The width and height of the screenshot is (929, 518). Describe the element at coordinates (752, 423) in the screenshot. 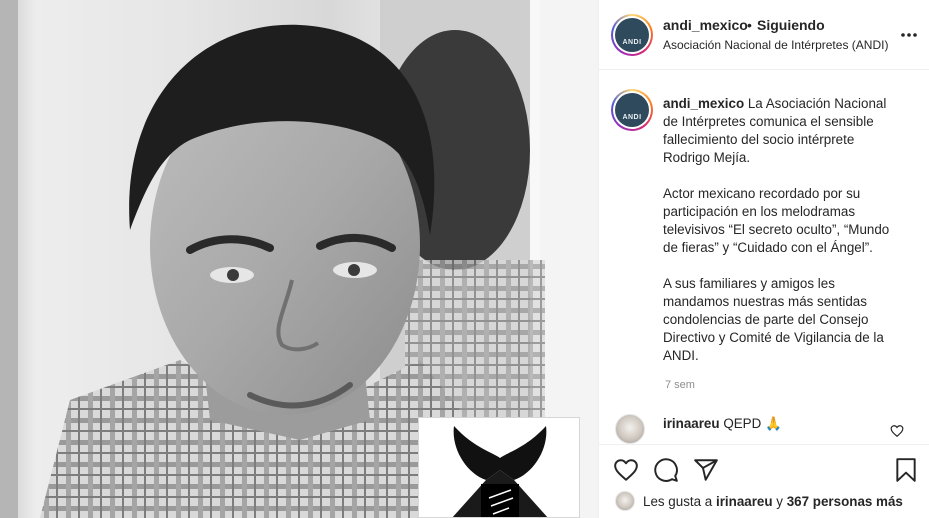

I see `comment-text: QEPD 🙏` at that location.